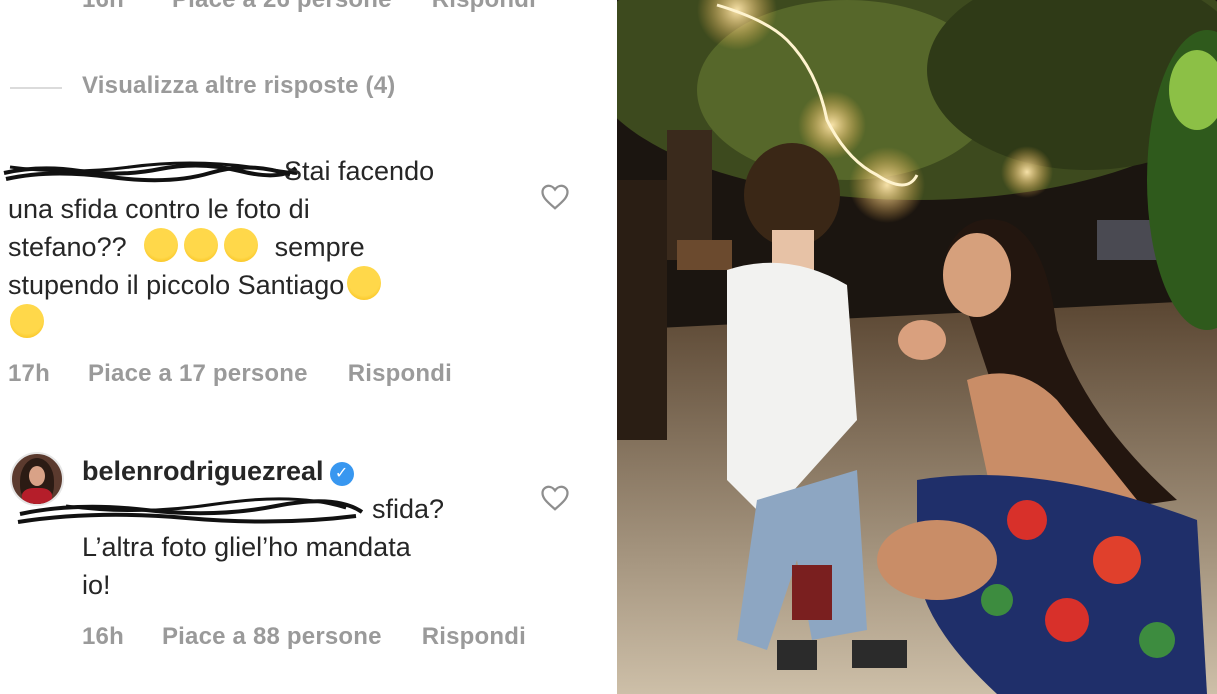 Image resolution: width=1217 pixels, height=694 pixels. I want to click on like-count-button: Piace a 17 persone, so click(198, 374).